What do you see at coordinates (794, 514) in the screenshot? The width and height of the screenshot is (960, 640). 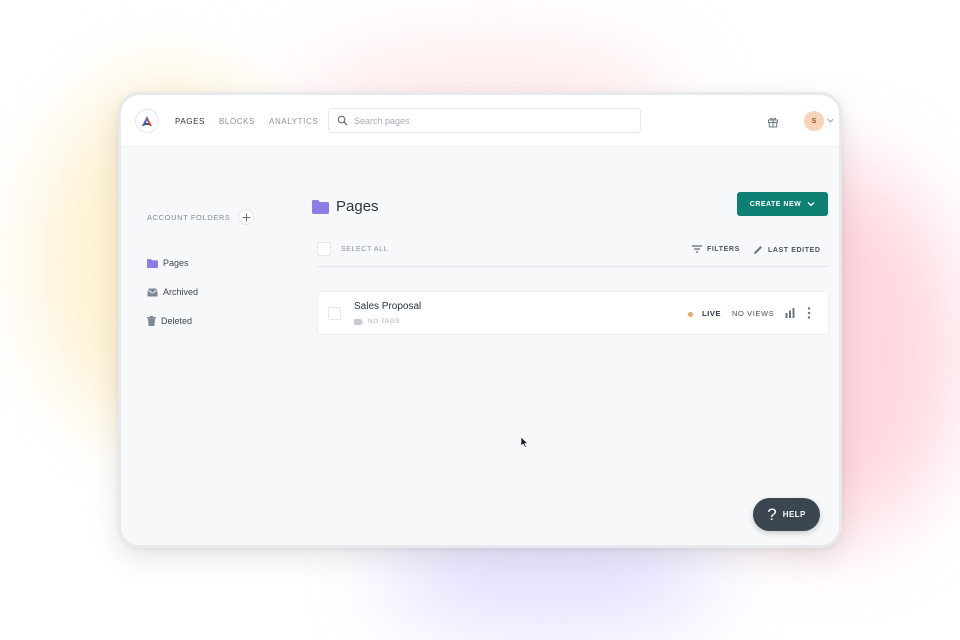 I see `help-label: HELP` at bounding box center [794, 514].